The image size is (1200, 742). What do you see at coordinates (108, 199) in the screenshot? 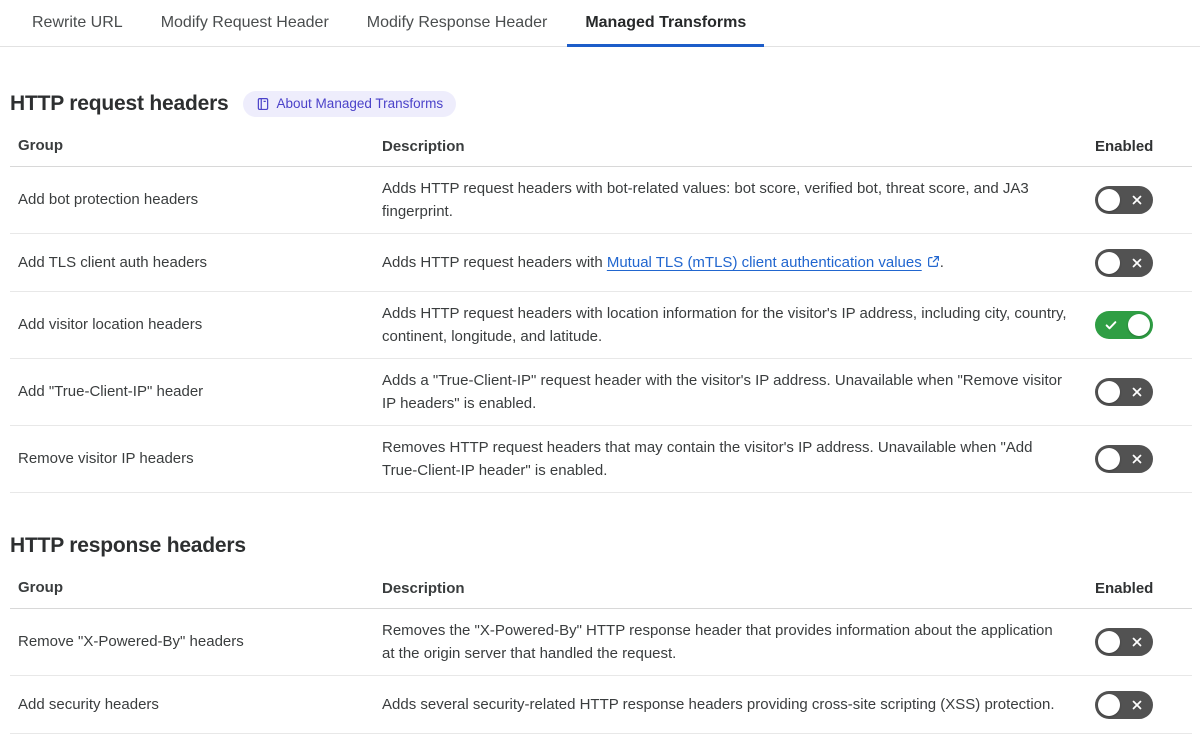
I see `group-cell: Add bot protection headers` at bounding box center [108, 199].